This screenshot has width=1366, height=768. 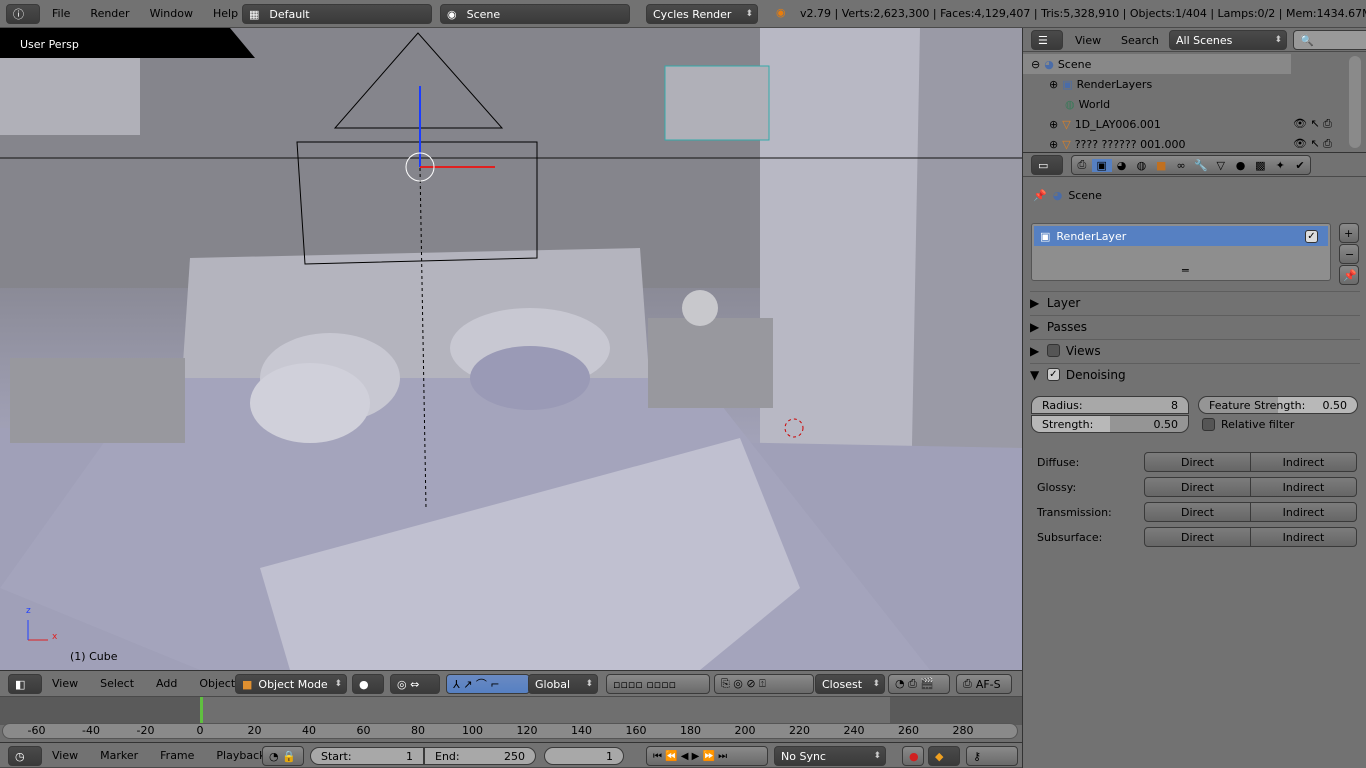 What do you see at coordinates (177, 755) in the screenshot?
I see `menu-frame: Frame` at bounding box center [177, 755].